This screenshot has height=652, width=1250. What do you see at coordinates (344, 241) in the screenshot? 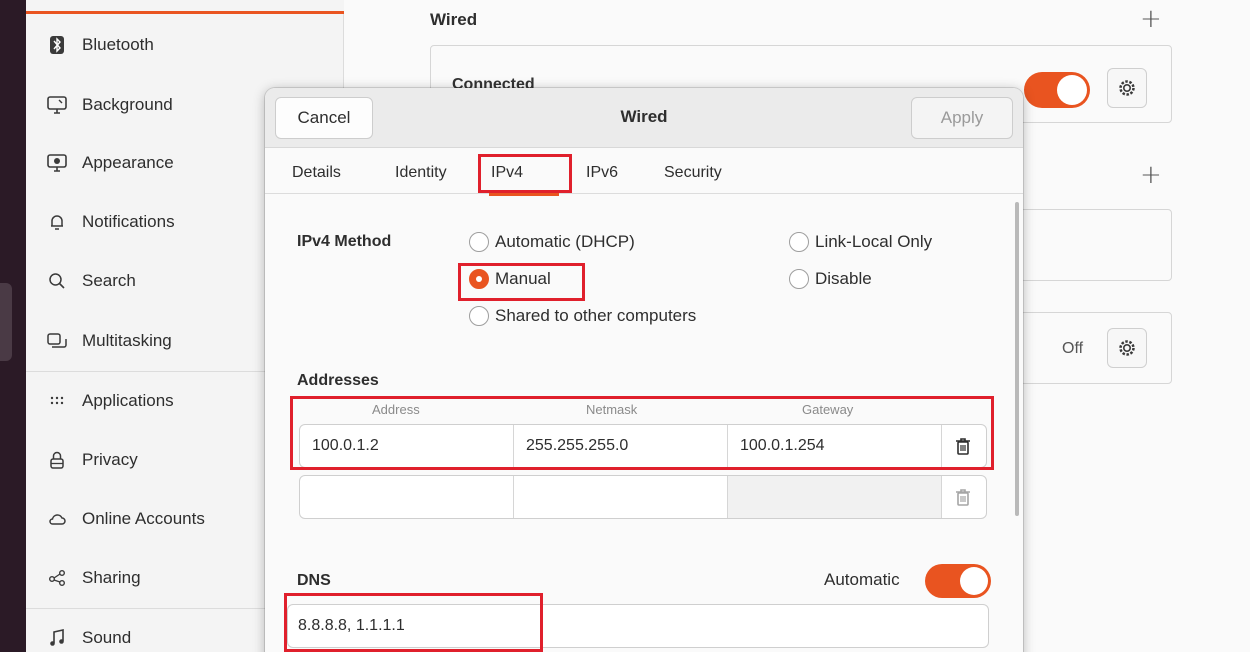
I see `ipv4-method-label: IPv4 Method` at bounding box center [344, 241].